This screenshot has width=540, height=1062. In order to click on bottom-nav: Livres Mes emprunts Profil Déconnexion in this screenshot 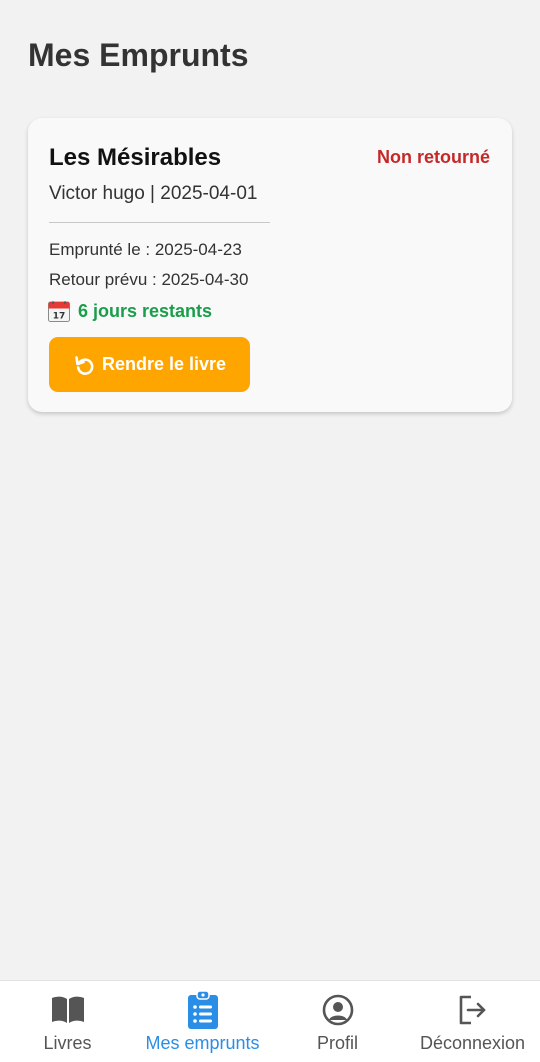, I will do `click(270, 1021)`.